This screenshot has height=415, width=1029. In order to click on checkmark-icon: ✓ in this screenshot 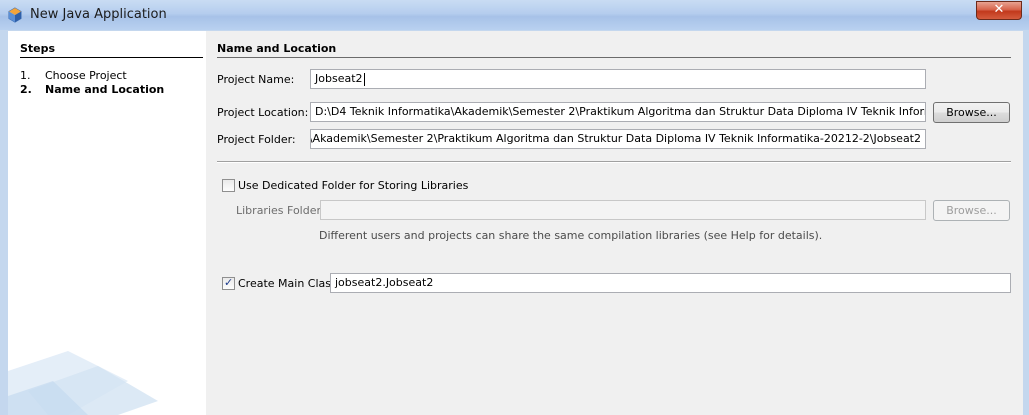, I will do `click(229, 282)`.